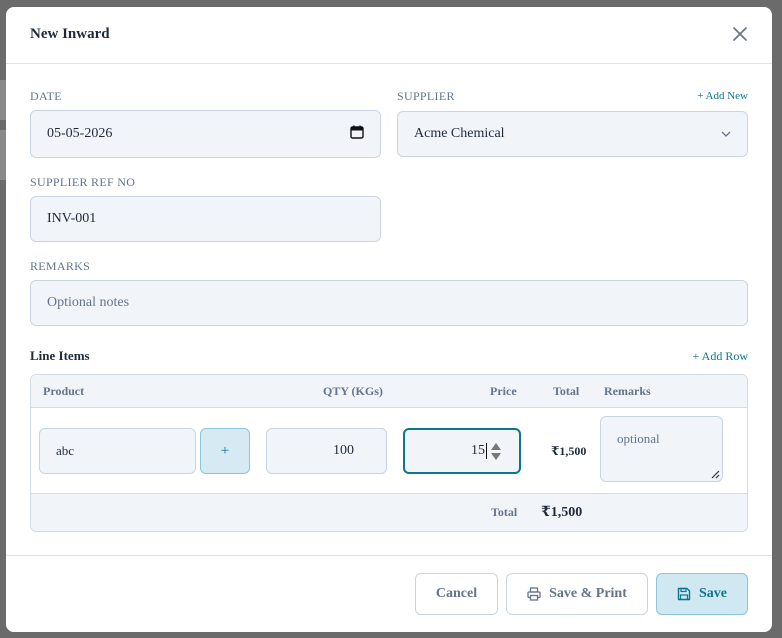 This screenshot has width=782, height=638. Describe the element at coordinates (80, 133) in the screenshot. I see `date-value: 05-05-2026` at that location.